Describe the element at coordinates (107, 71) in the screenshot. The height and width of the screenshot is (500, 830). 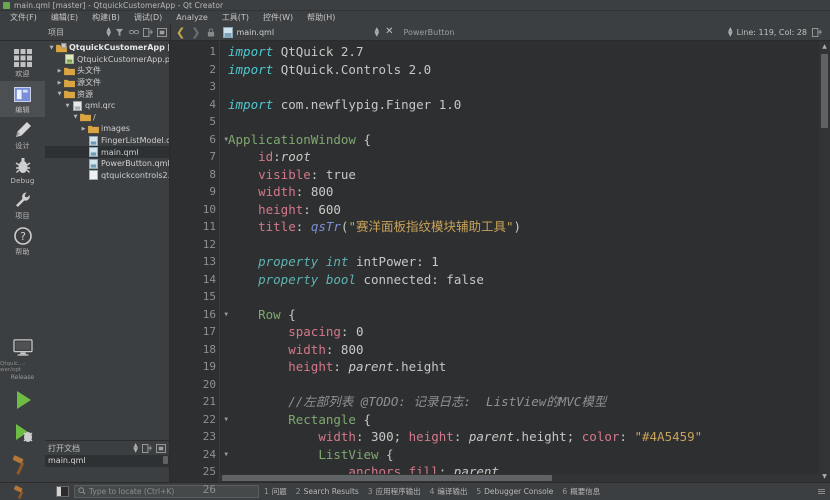
I see `tree-item: ▶ 头文件` at that location.